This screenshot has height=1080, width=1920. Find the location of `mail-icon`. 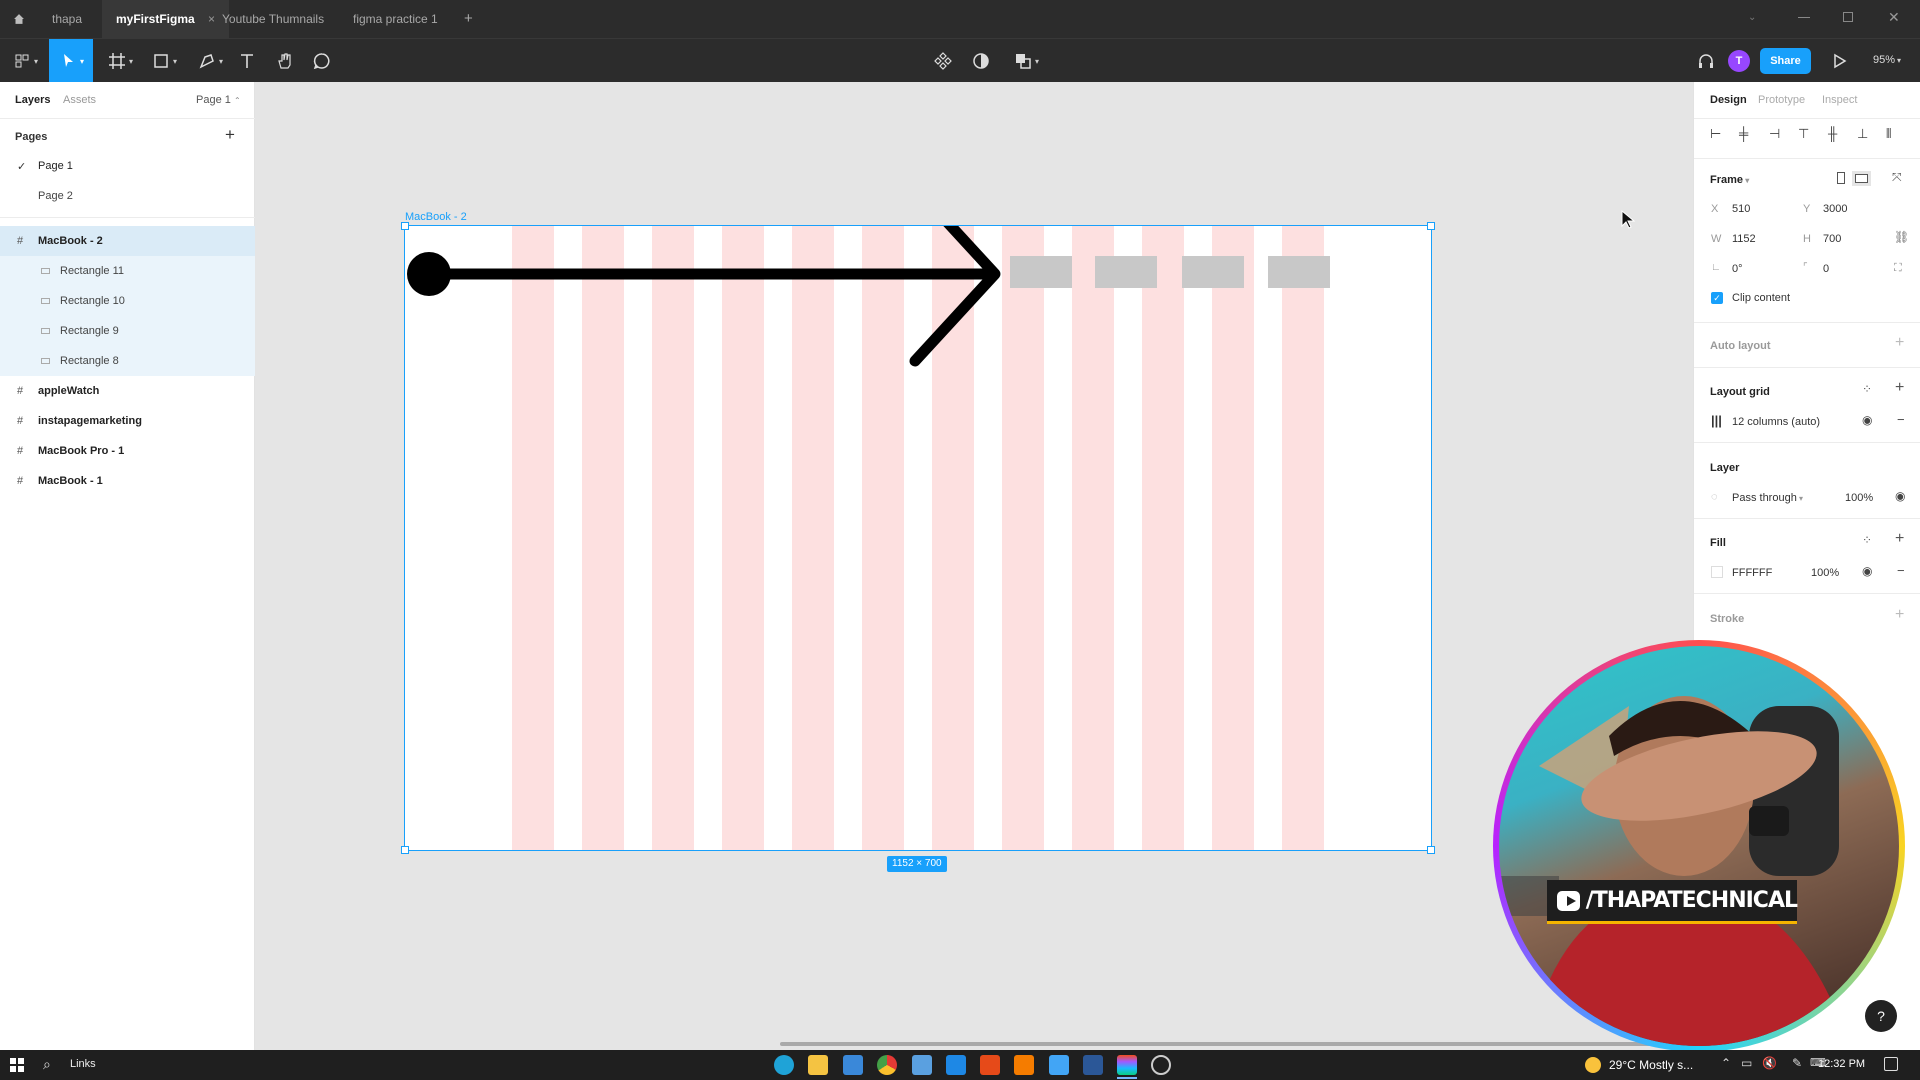

mail-icon is located at coordinates (853, 1065).